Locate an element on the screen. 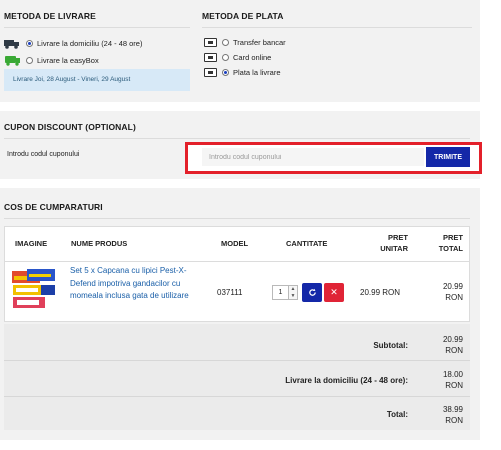  refresh-icon is located at coordinates (312, 292).